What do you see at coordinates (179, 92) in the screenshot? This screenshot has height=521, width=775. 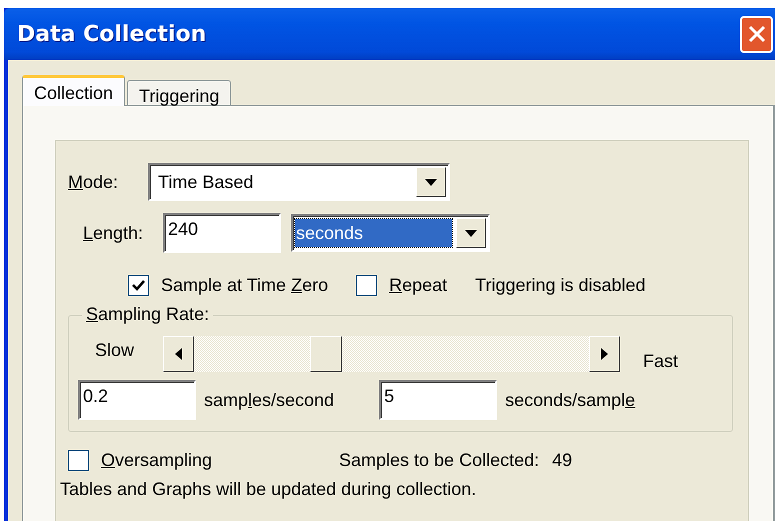 I see `tab: Triggering` at bounding box center [179, 92].